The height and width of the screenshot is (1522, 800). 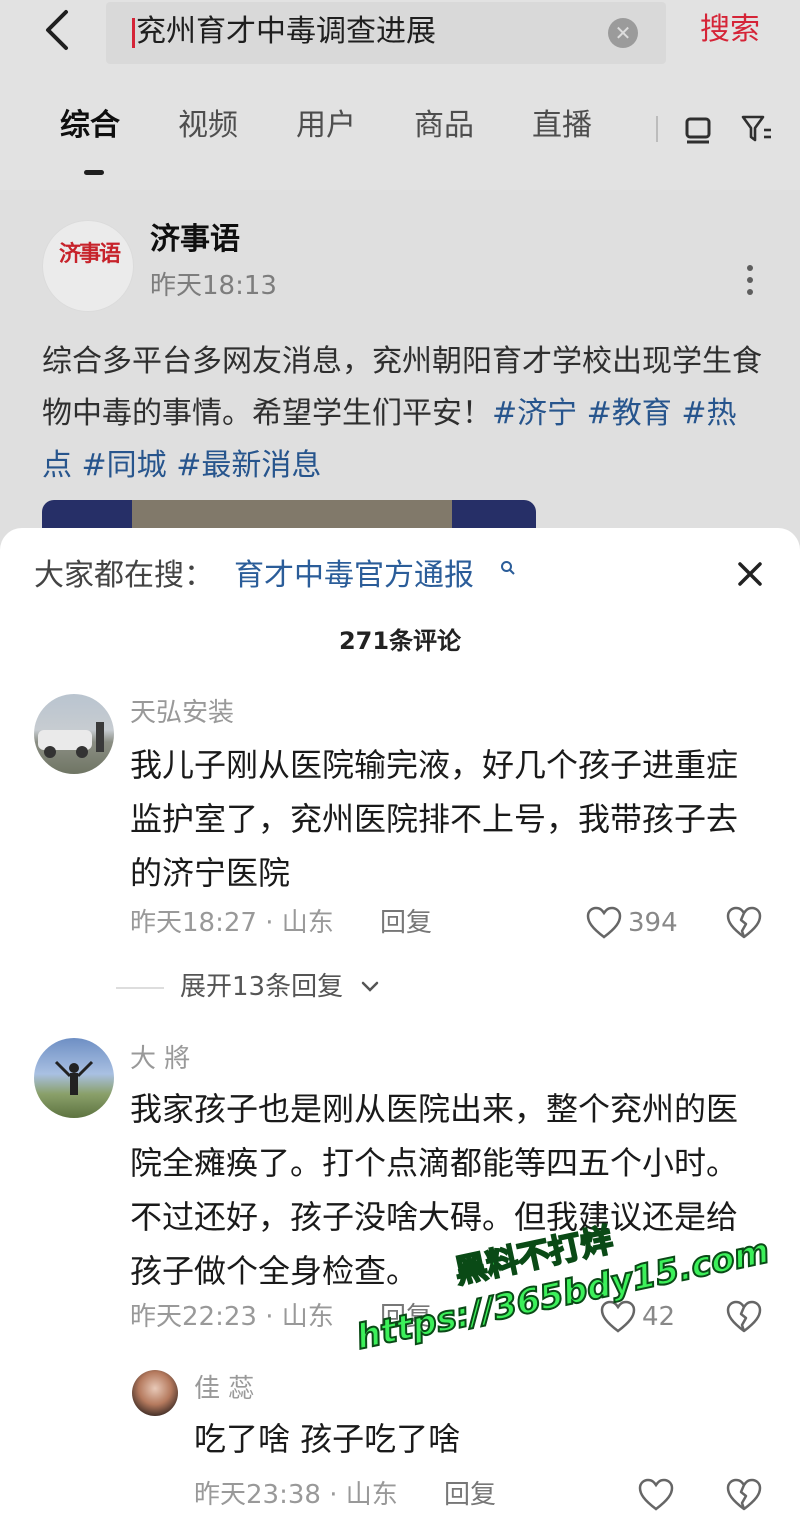 What do you see at coordinates (653, 923) in the screenshot?
I see `like-count: 394` at bounding box center [653, 923].